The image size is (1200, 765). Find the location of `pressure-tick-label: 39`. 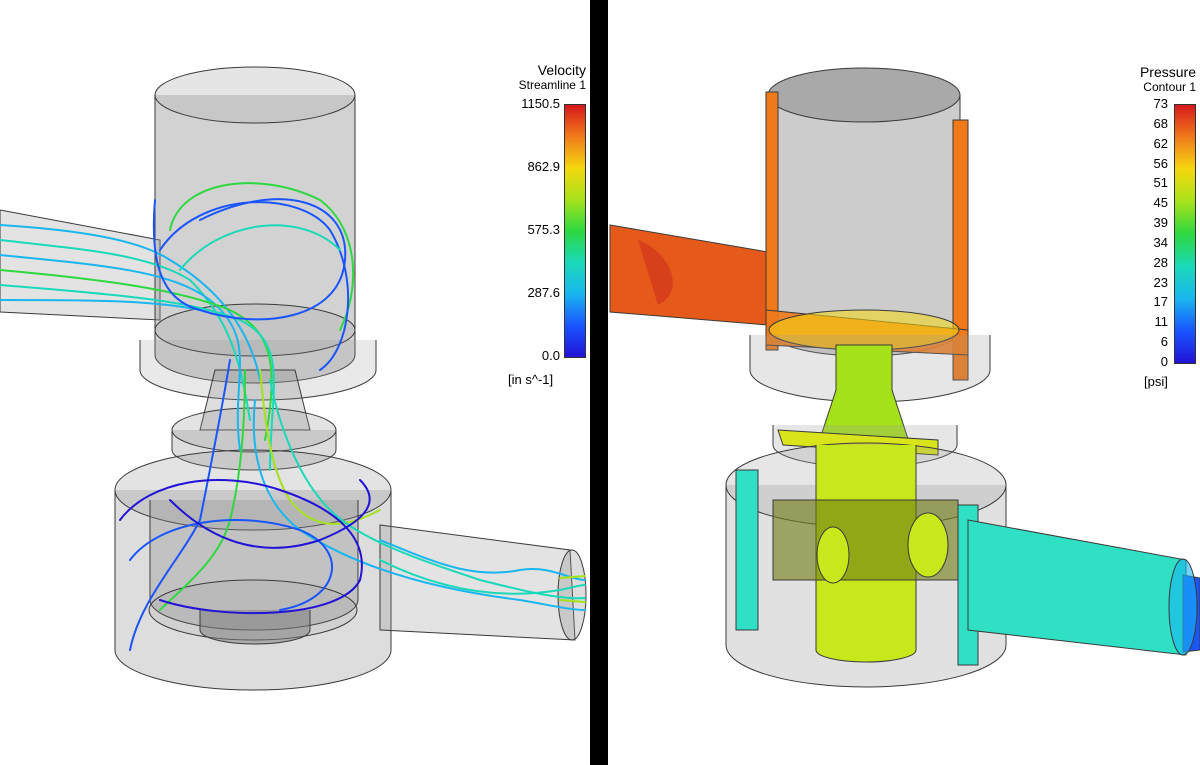

pressure-tick-label: 39 is located at coordinates (1160, 223).